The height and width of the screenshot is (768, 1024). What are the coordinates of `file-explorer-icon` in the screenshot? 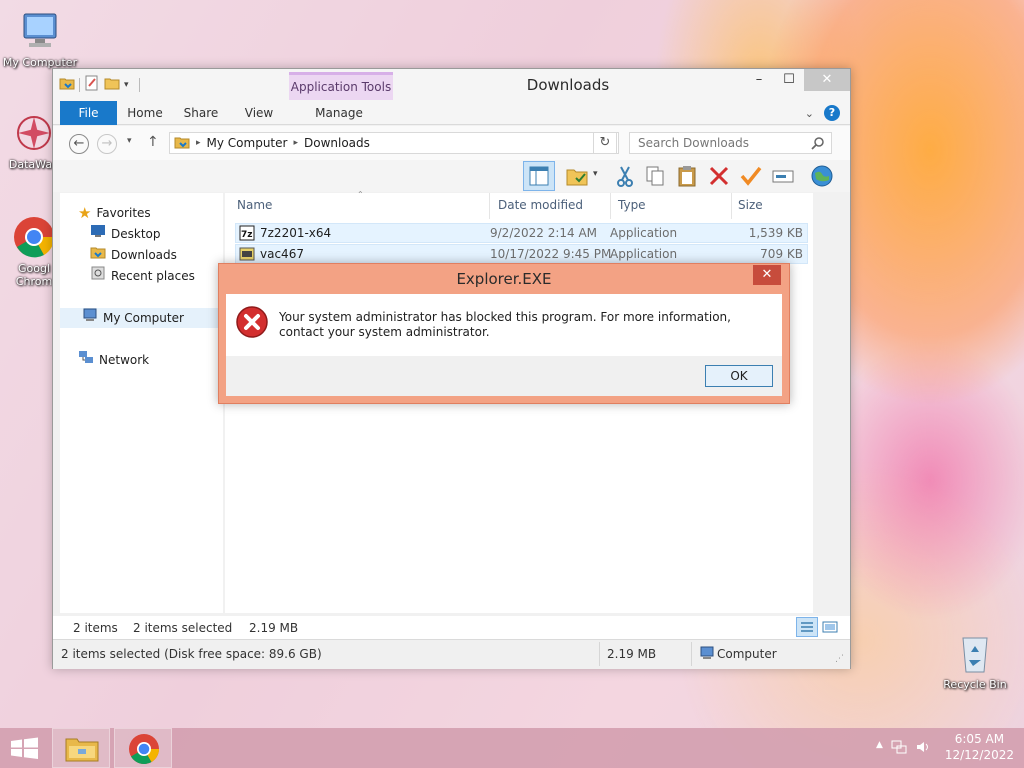 It's located at (82, 750).